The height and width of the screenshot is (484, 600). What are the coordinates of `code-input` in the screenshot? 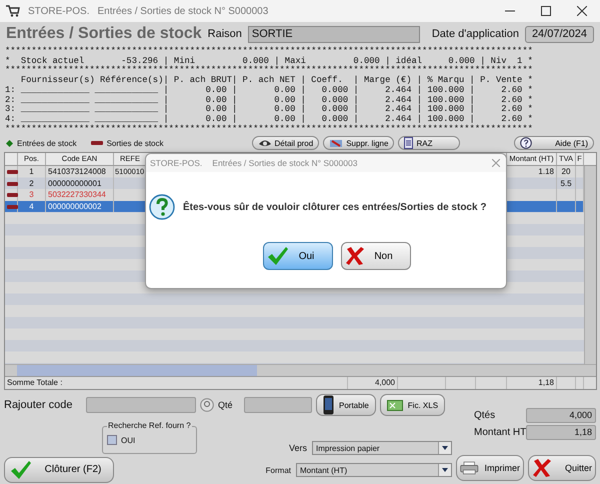 It's located at (141, 405).